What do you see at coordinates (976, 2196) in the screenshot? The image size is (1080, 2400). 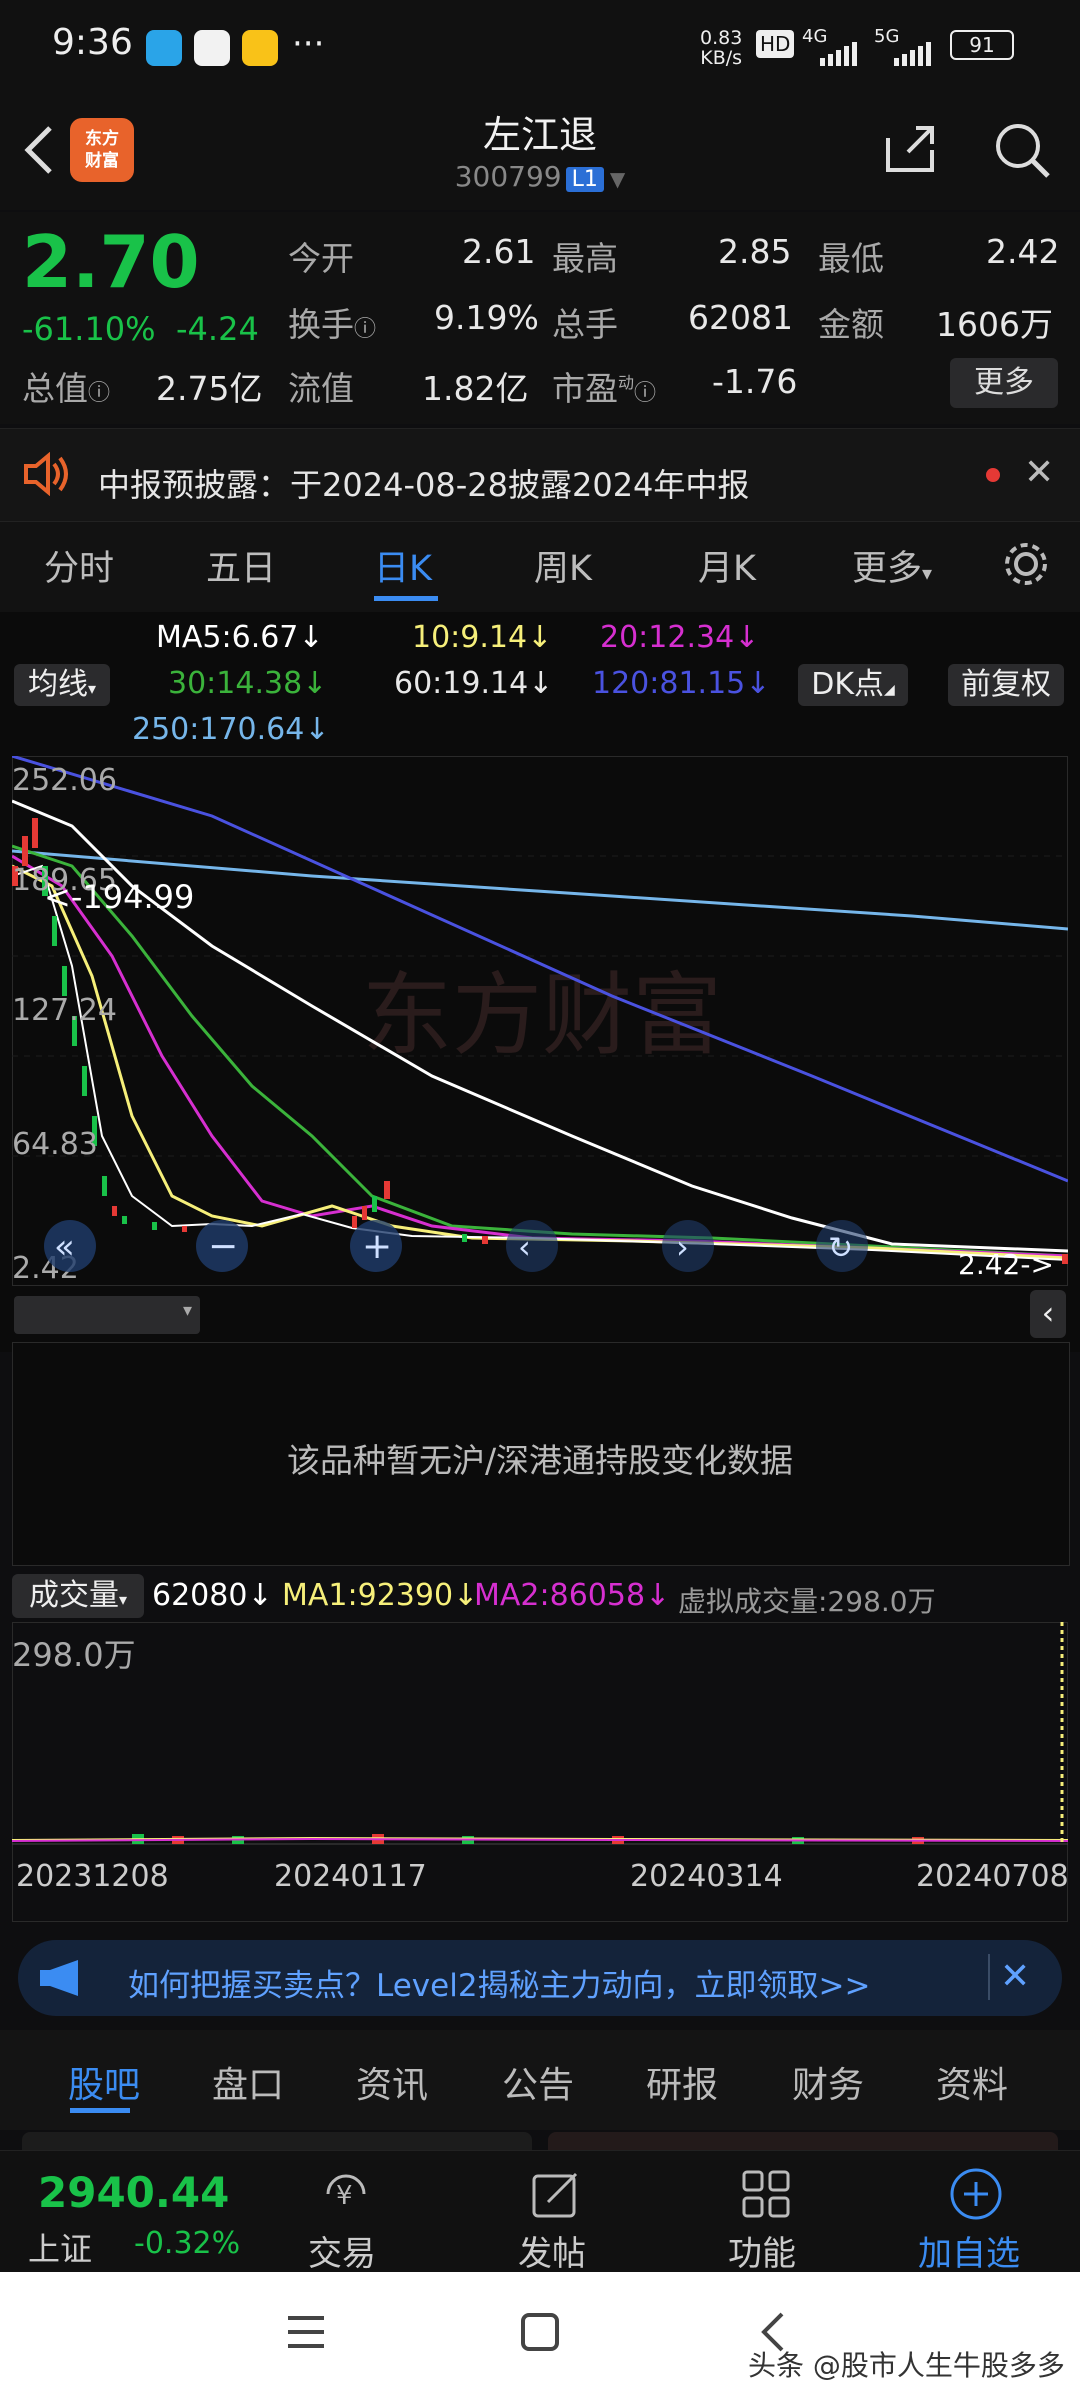 I see `add-icon` at bounding box center [976, 2196].